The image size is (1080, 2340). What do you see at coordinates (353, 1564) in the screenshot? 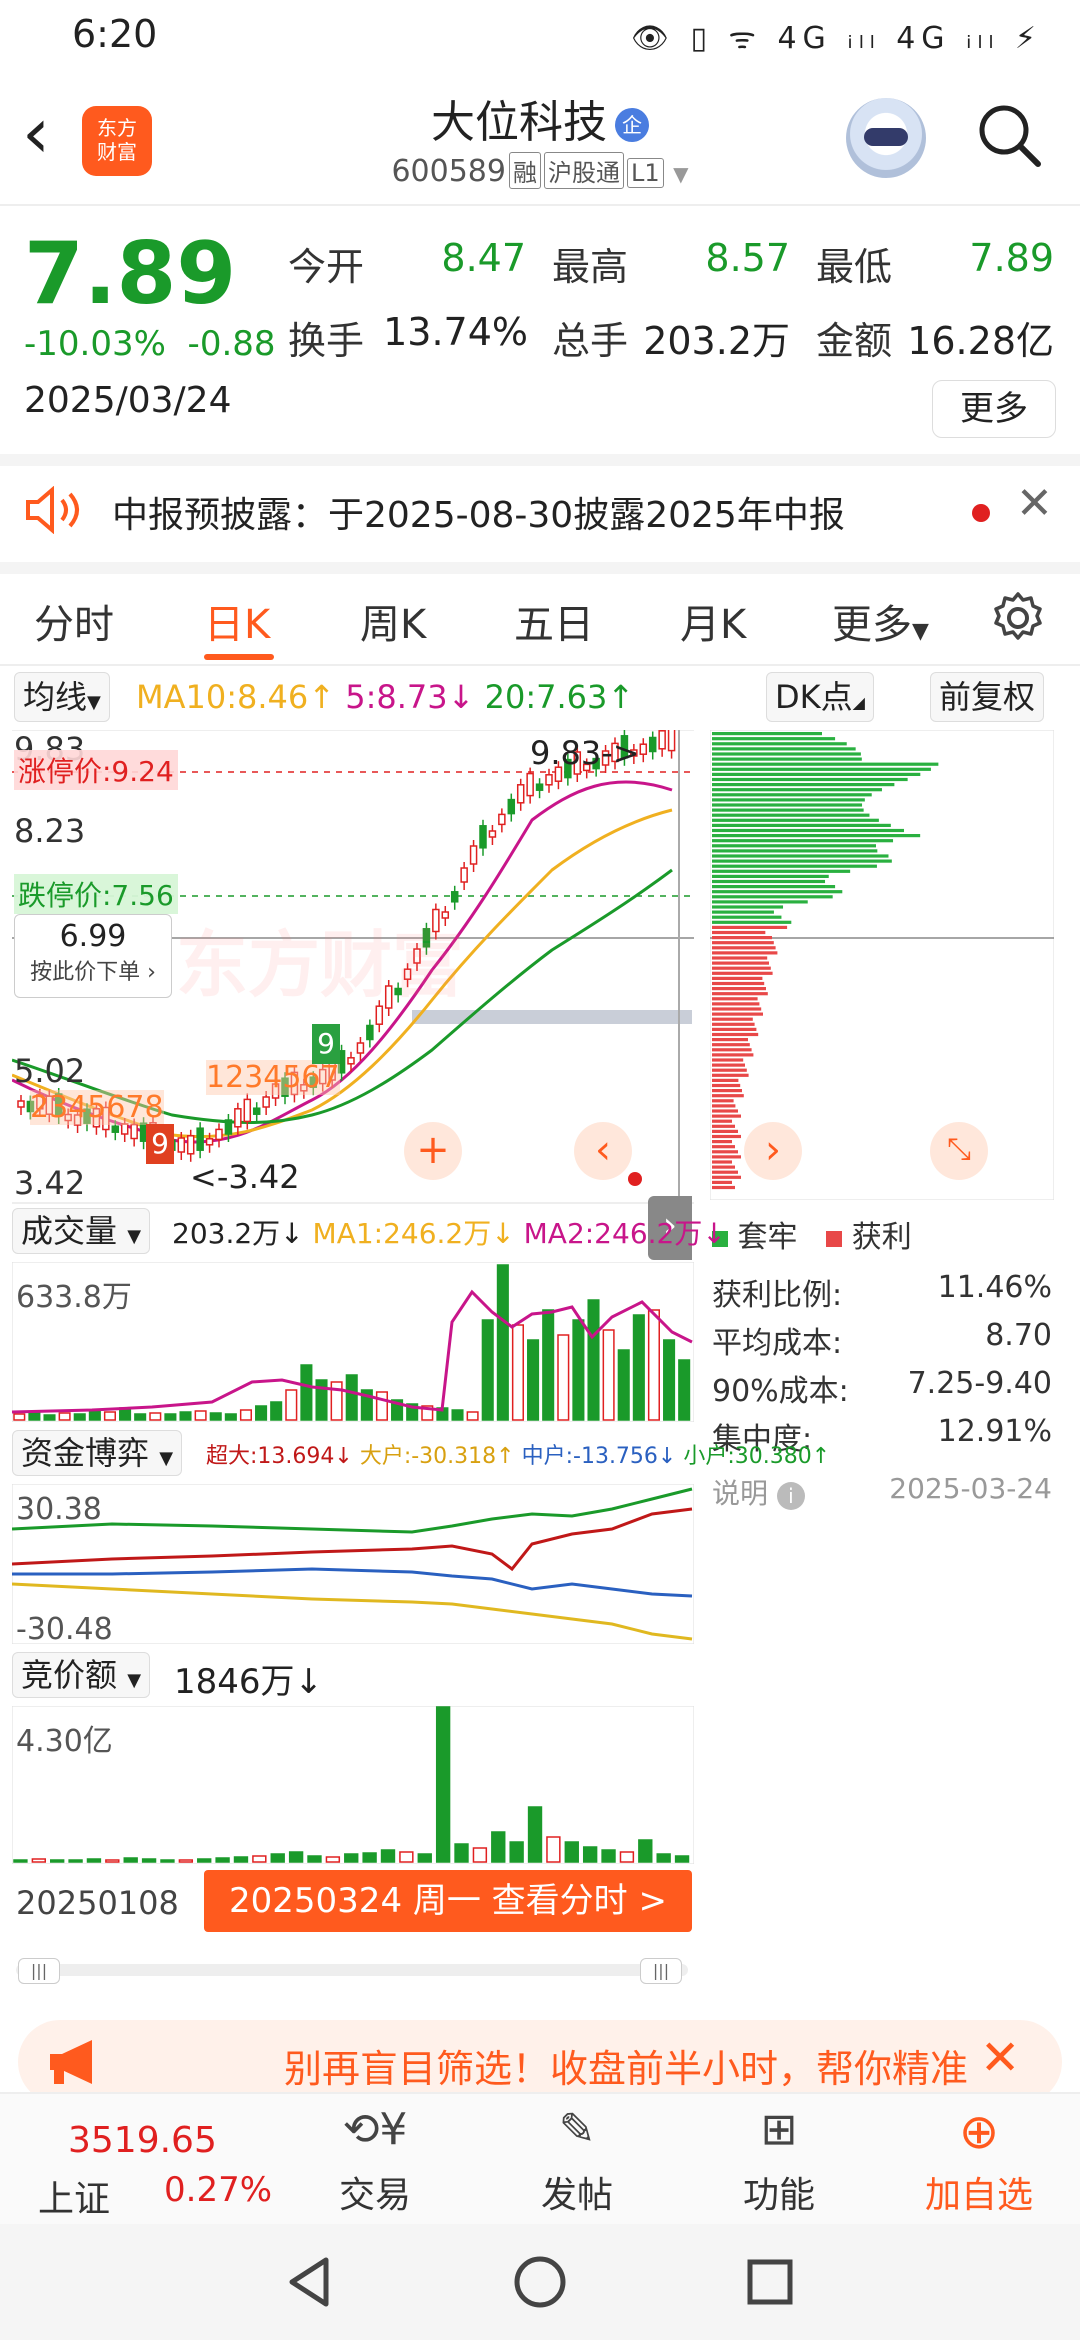
I see `capital-chart` at bounding box center [353, 1564].